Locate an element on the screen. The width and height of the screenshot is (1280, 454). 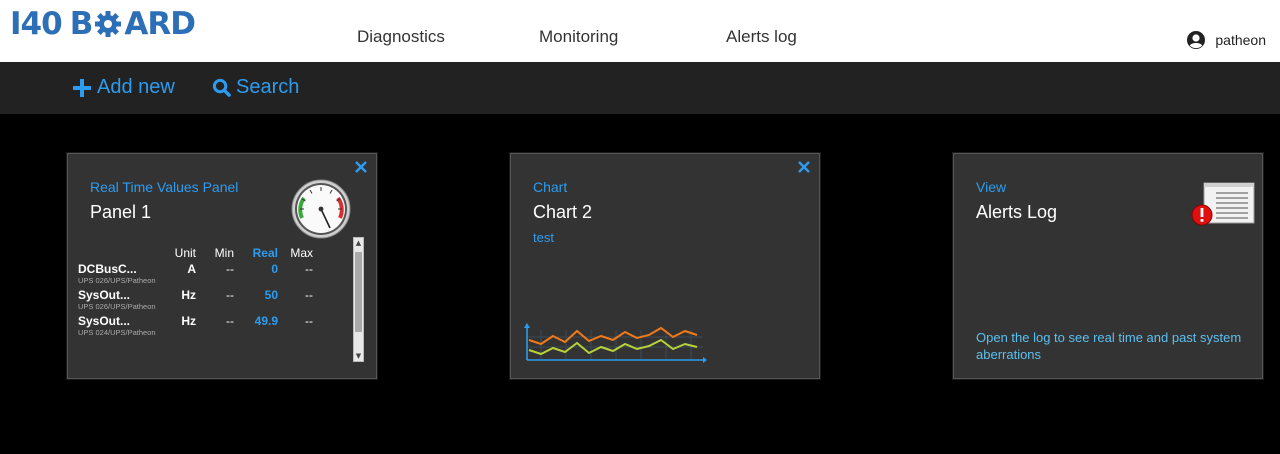
app-logo: I4 0 B ARD is located at coordinates (103, 24).